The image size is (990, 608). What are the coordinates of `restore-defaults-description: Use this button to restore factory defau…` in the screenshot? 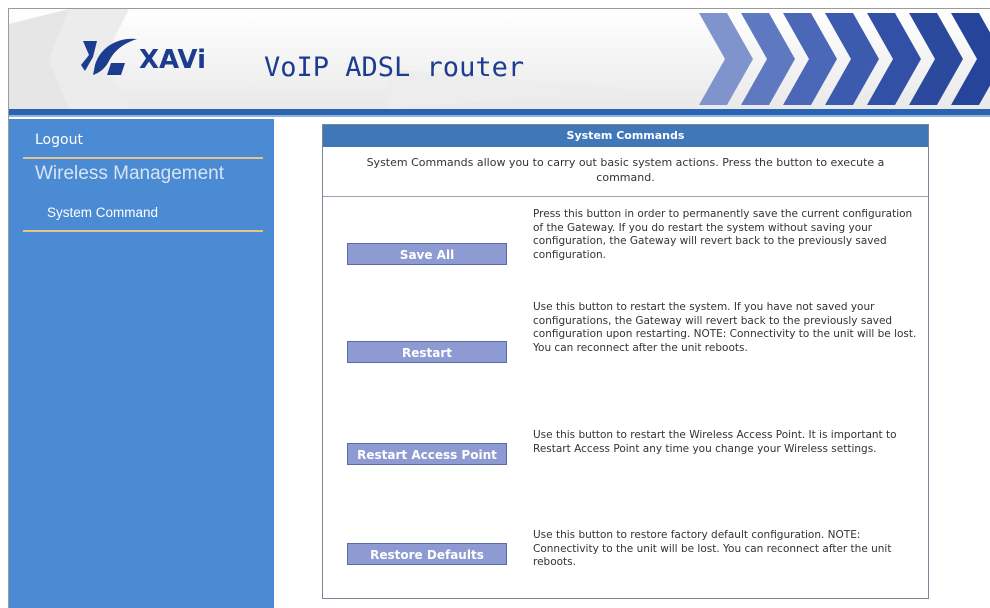 It's located at (712, 548).